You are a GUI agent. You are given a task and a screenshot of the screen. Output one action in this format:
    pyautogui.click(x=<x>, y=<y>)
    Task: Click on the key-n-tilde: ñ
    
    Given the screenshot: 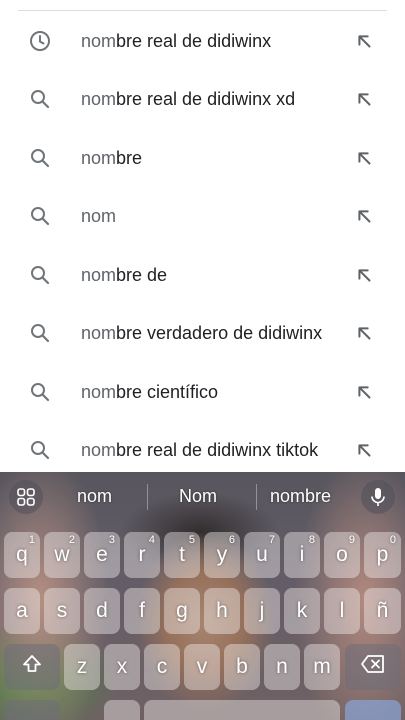 What is the action you would take?
    pyautogui.click(x=382, y=611)
    